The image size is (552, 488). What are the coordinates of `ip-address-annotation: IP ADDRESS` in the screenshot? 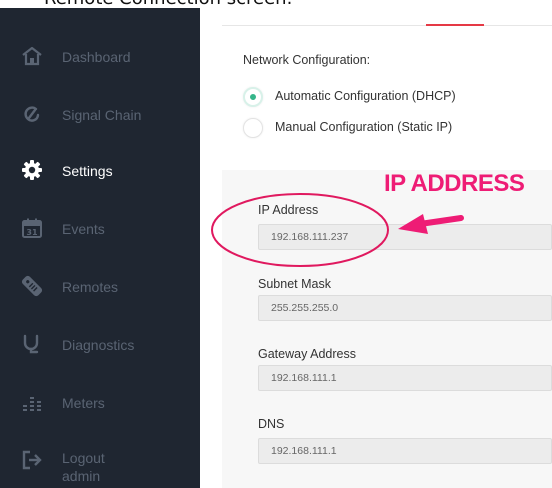 It's located at (454, 183).